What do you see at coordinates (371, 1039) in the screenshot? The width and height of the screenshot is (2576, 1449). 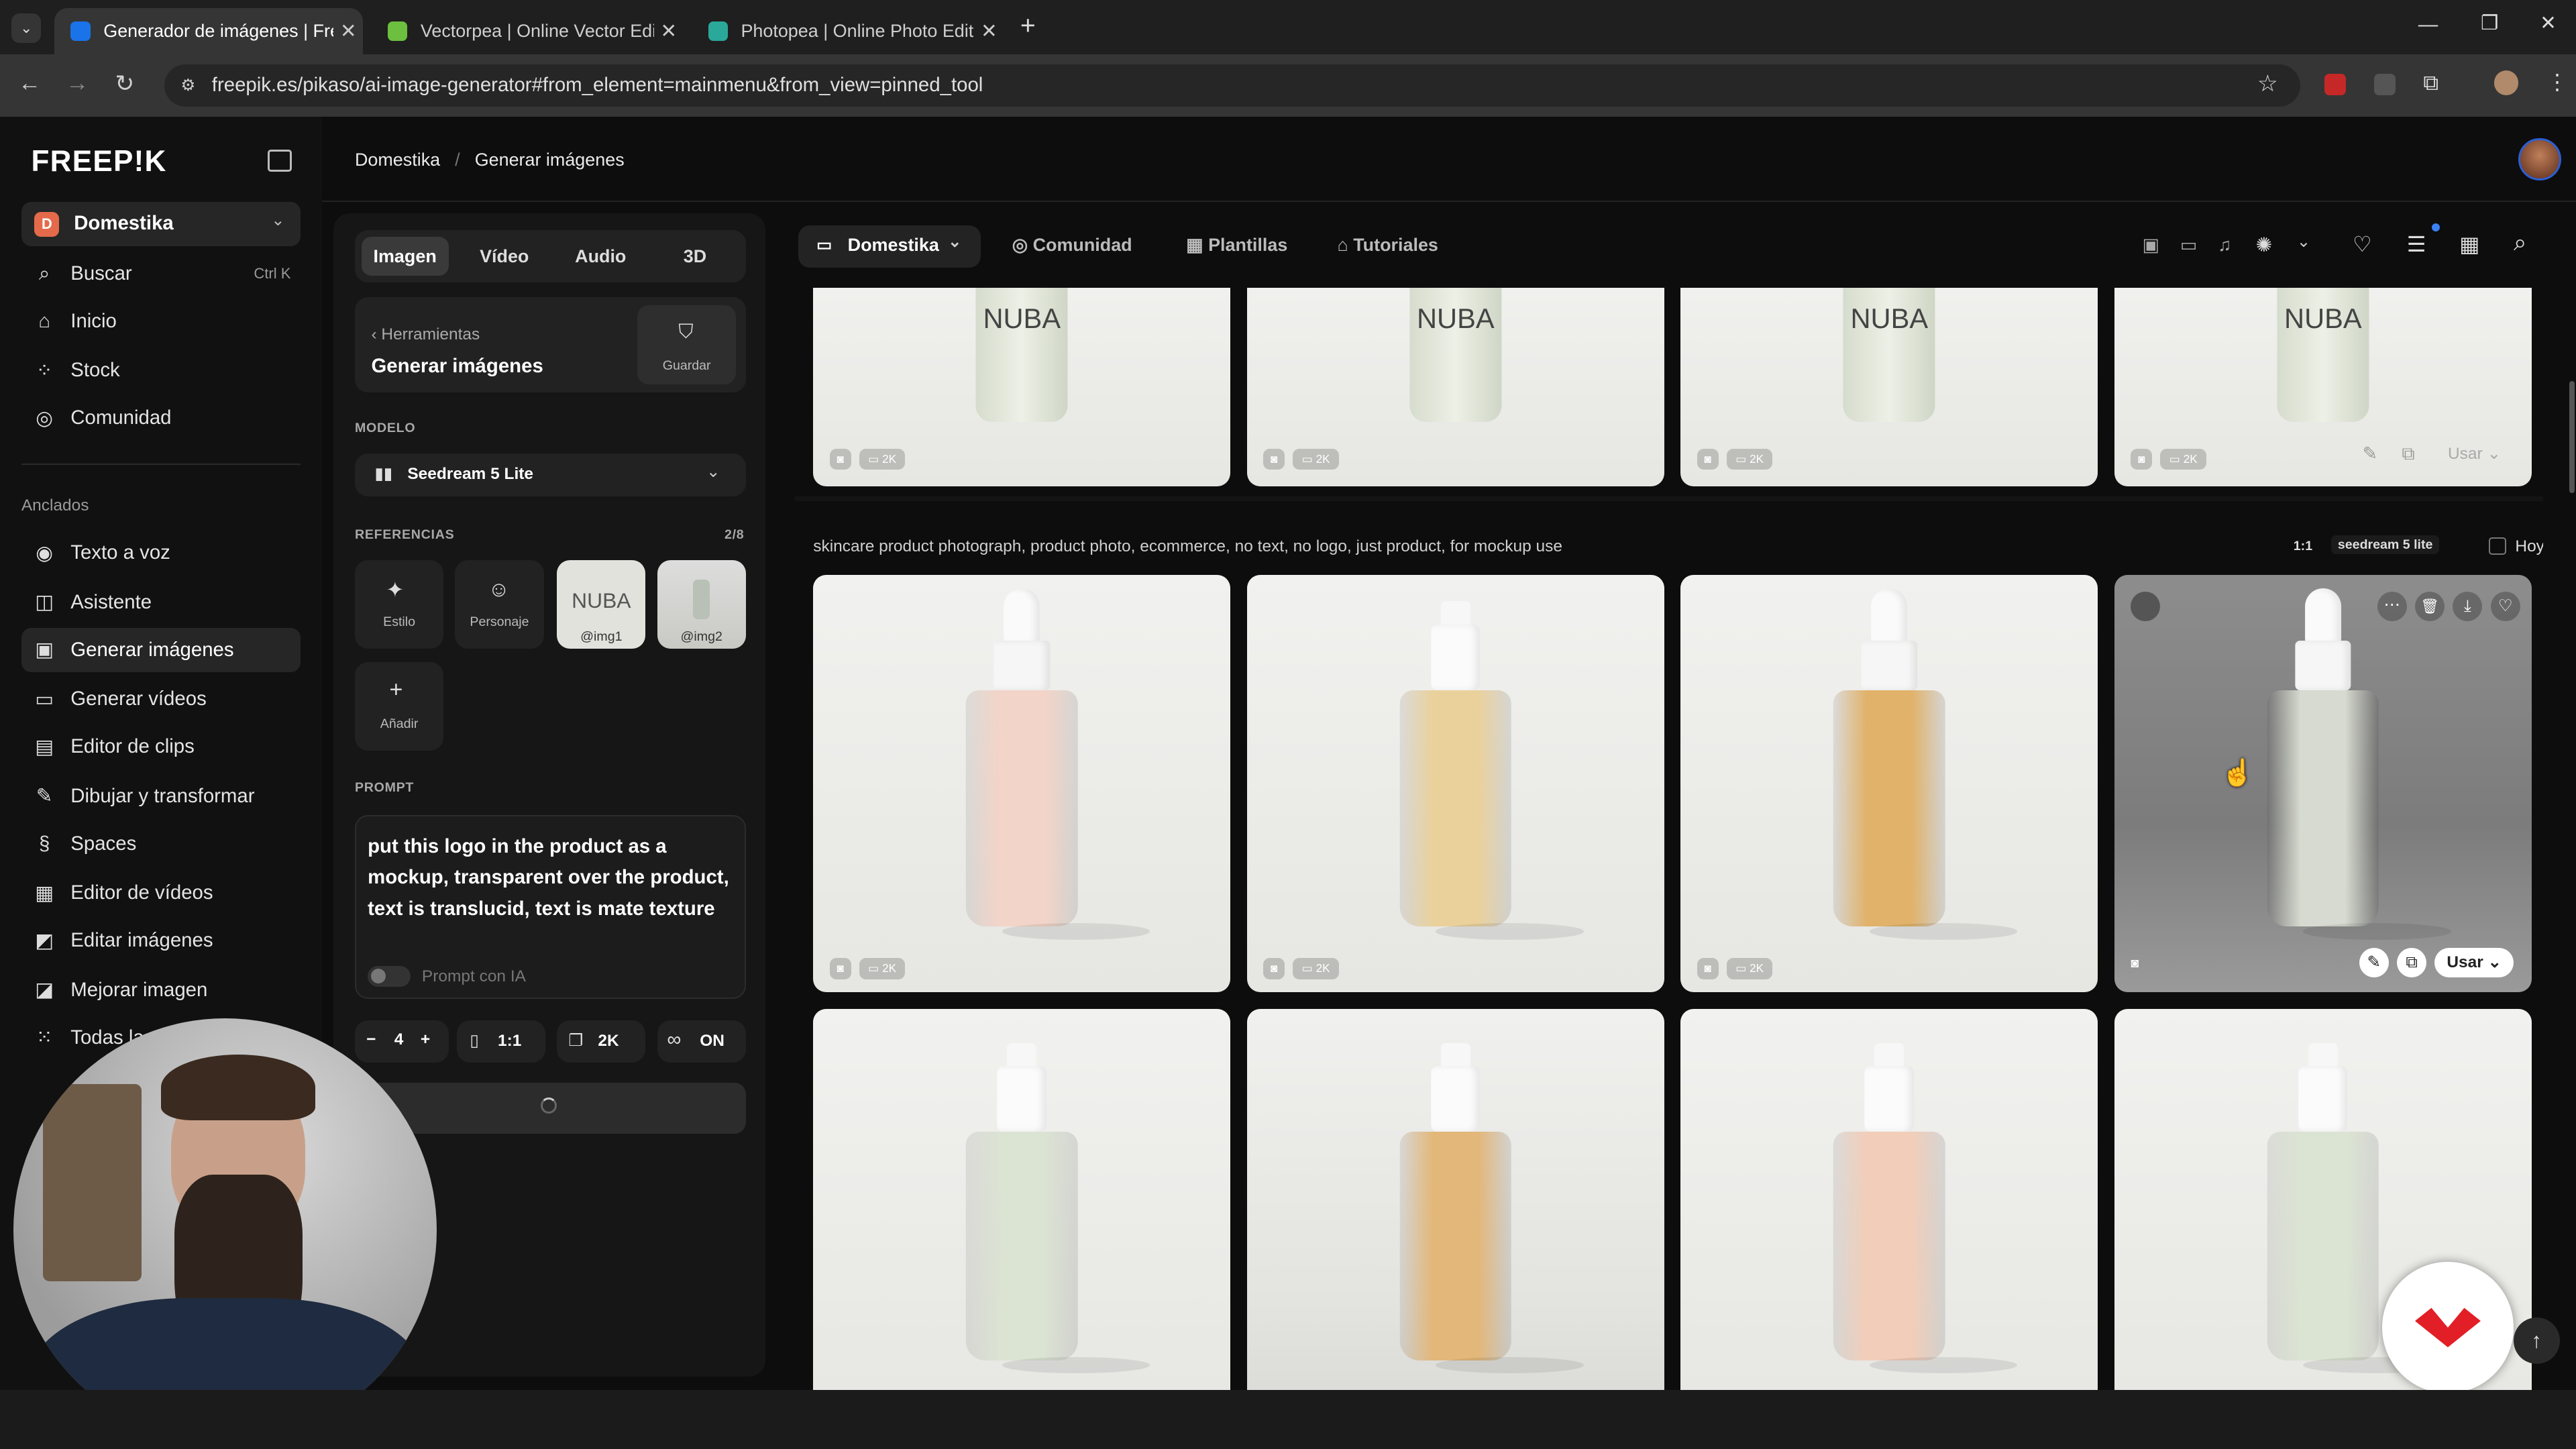 I see `decrease-button: −` at bounding box center [371, 1039].